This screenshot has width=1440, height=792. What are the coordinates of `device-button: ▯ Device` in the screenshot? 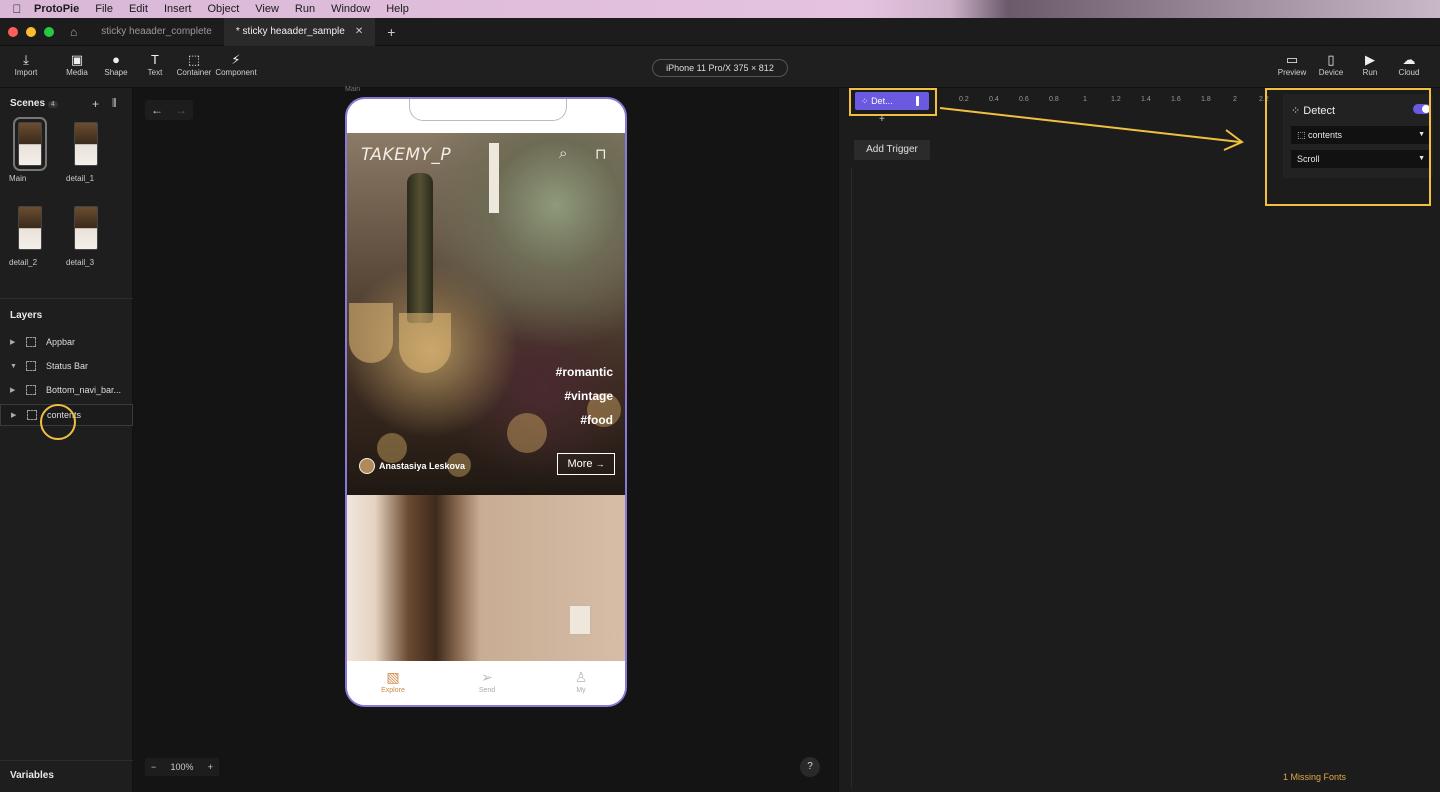 It's located at (1331, 64).